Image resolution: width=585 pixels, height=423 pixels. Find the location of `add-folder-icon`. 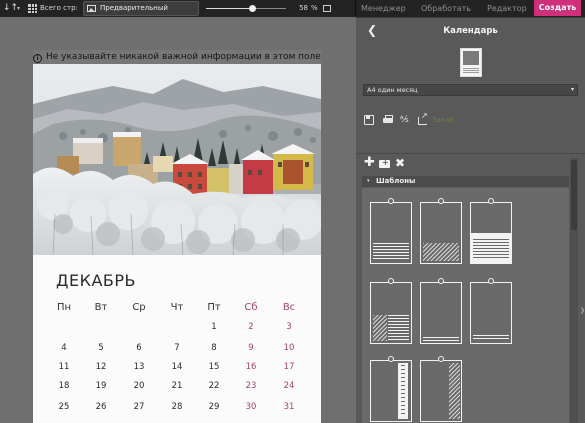

add-folder-icon is located at coordinates (384, 163).